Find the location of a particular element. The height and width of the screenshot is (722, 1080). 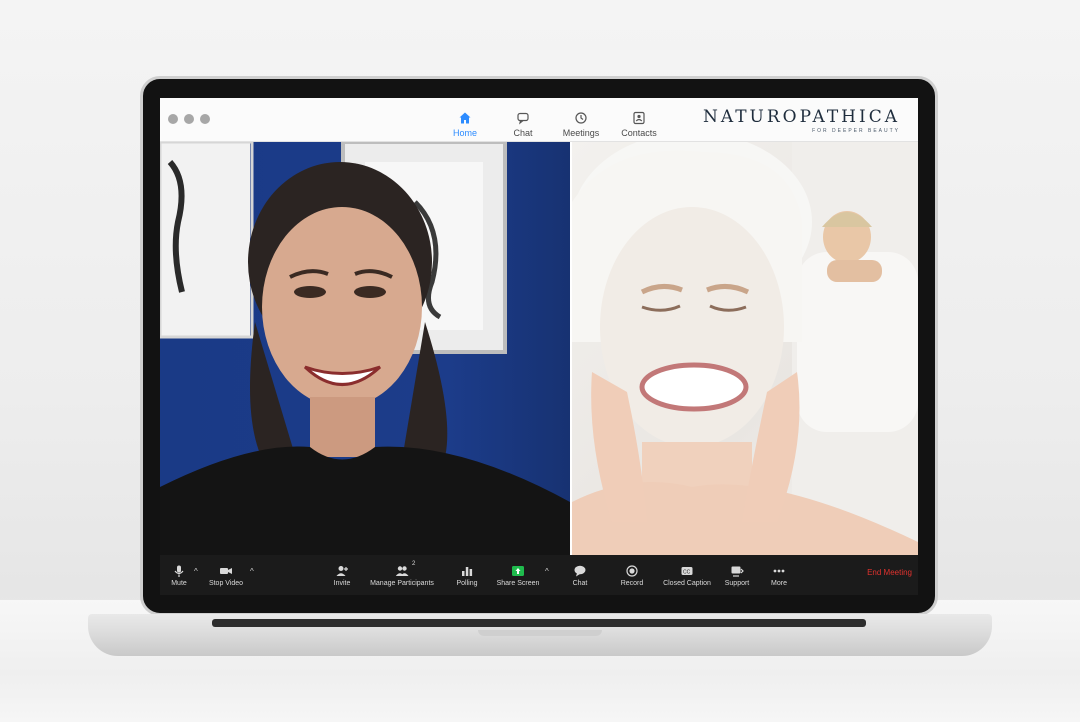

svg-text: CC is located at coordinates (687, 572).